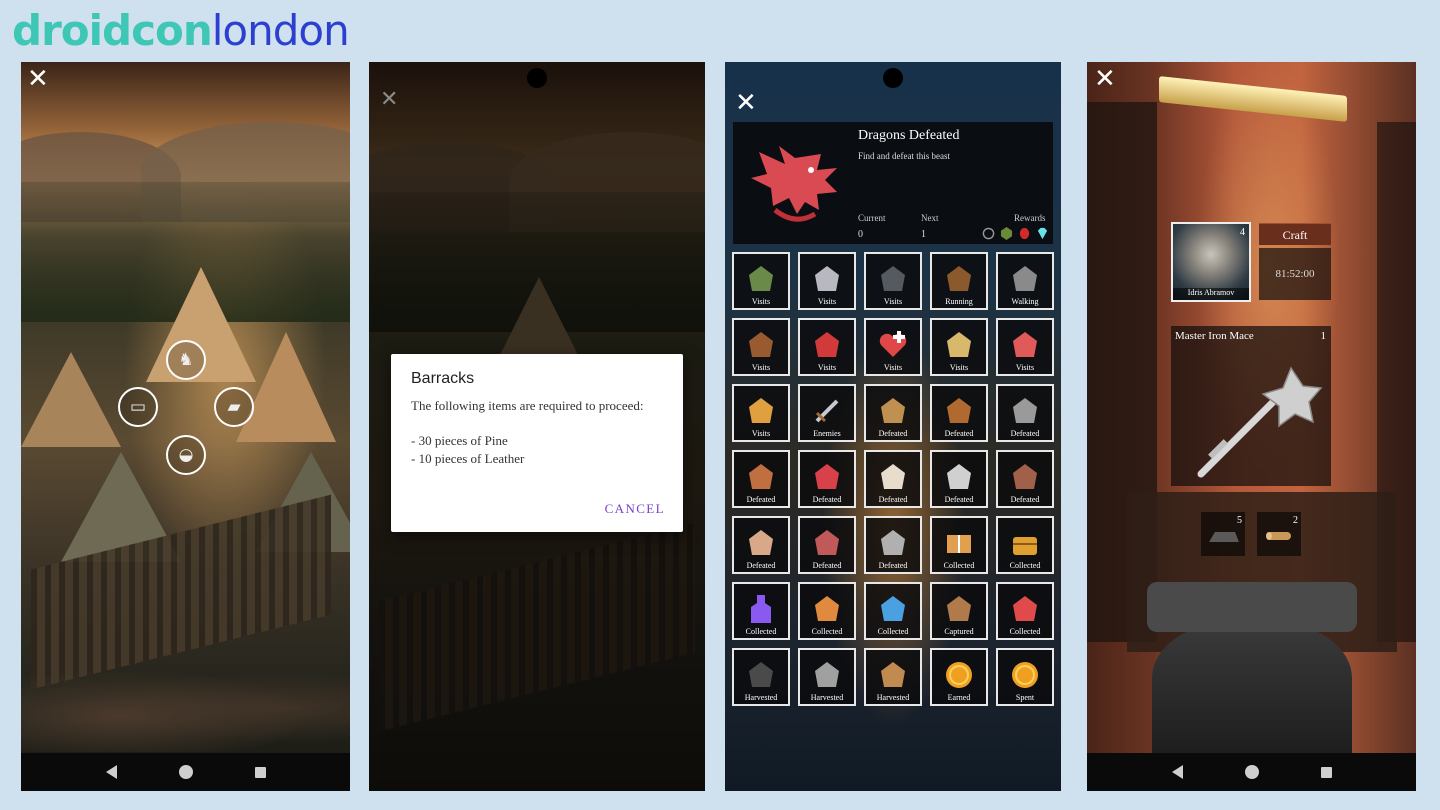  I want to click on knight-icon, so click(827, 278).